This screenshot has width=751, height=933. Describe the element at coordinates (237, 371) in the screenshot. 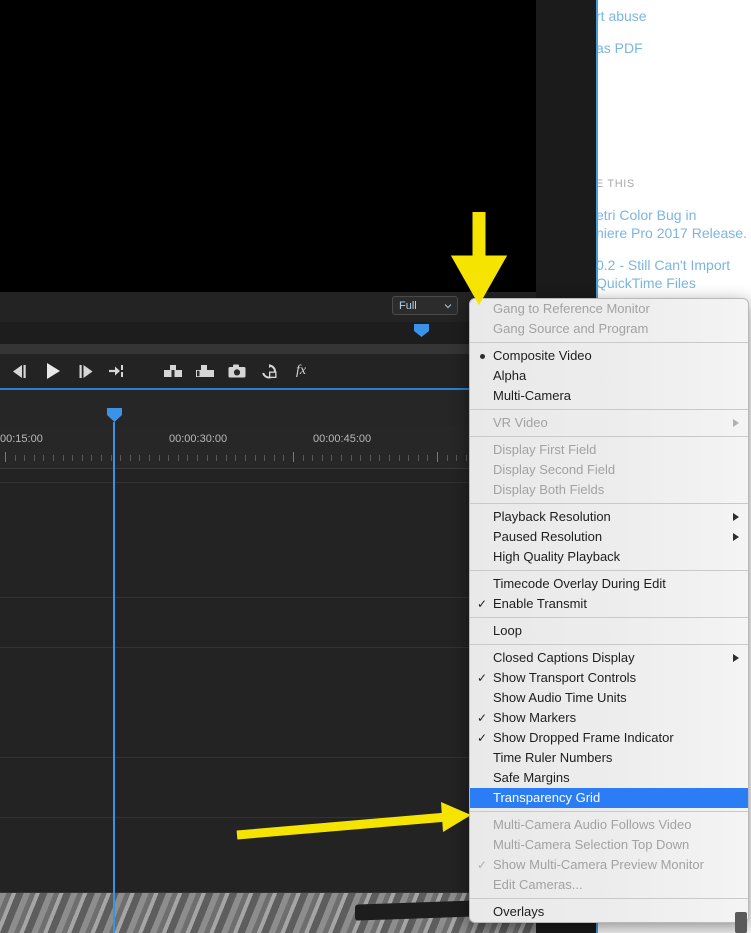

I see `export-frame-button` at that location.